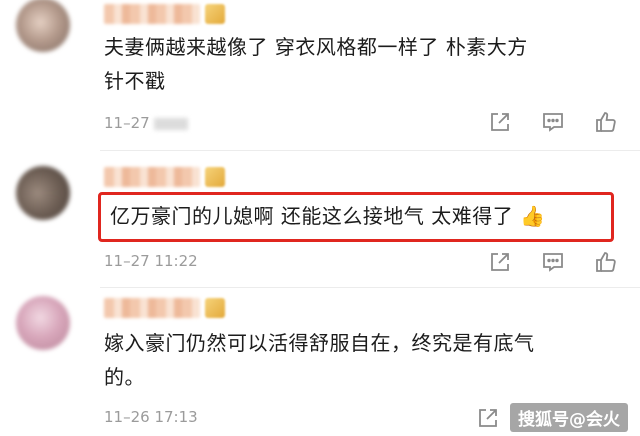  I want to click on comment-text-line: 针不戳, so click(135, 81).